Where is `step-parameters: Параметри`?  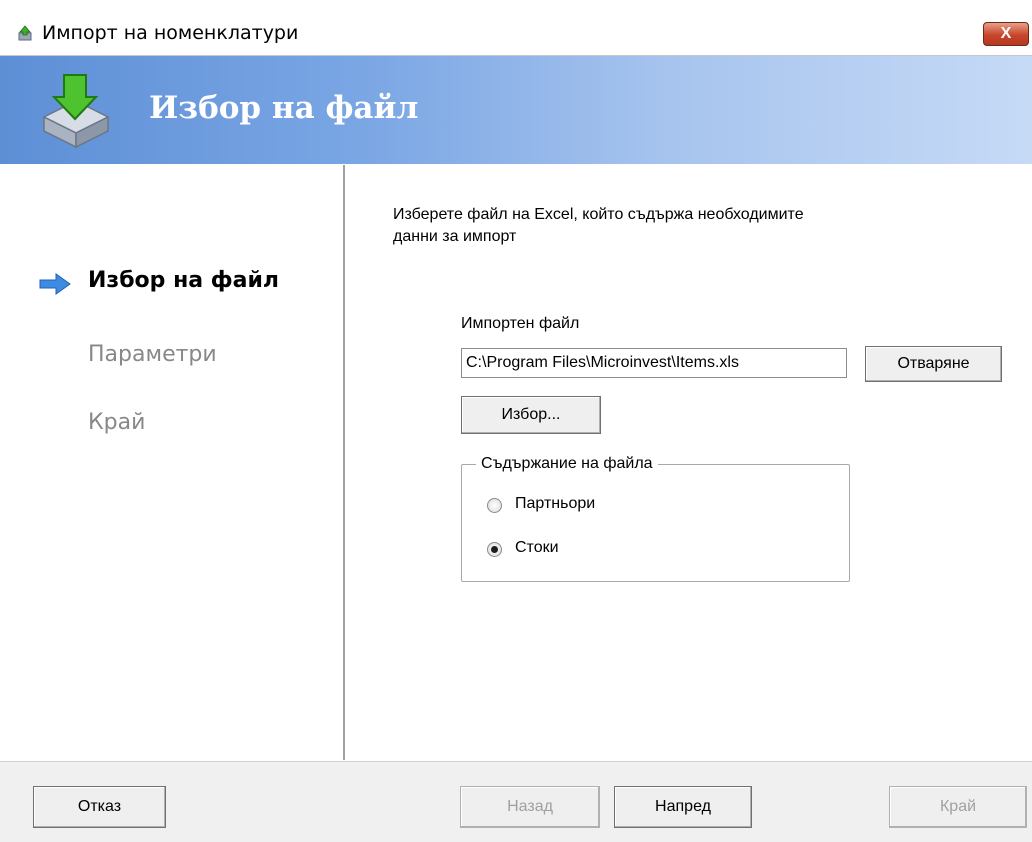 step-parameters: Параметри is located at coordinates (152, 354).